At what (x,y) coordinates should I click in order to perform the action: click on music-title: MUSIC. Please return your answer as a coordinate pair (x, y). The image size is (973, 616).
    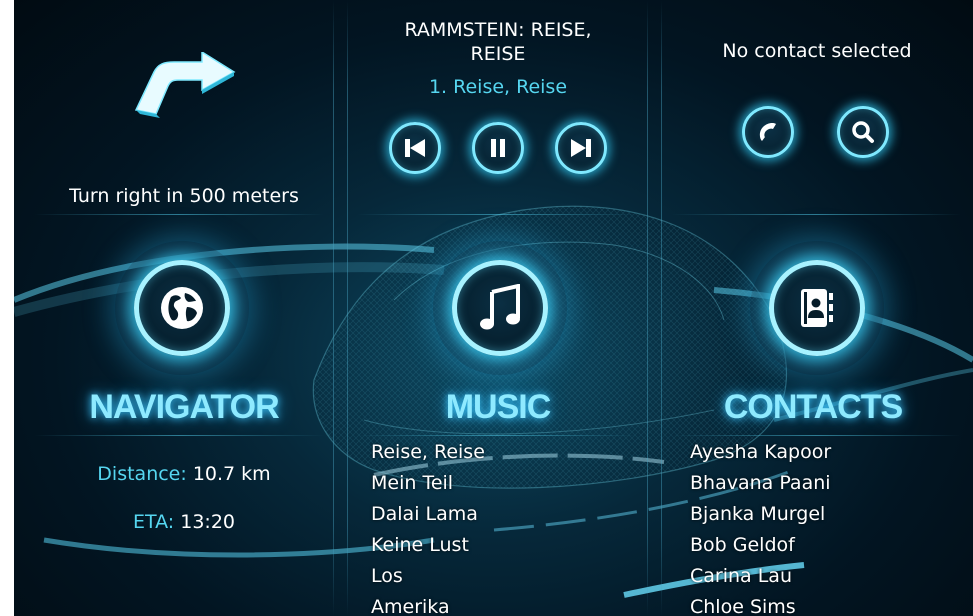
    Looking at the image, I should click on (498, 407).